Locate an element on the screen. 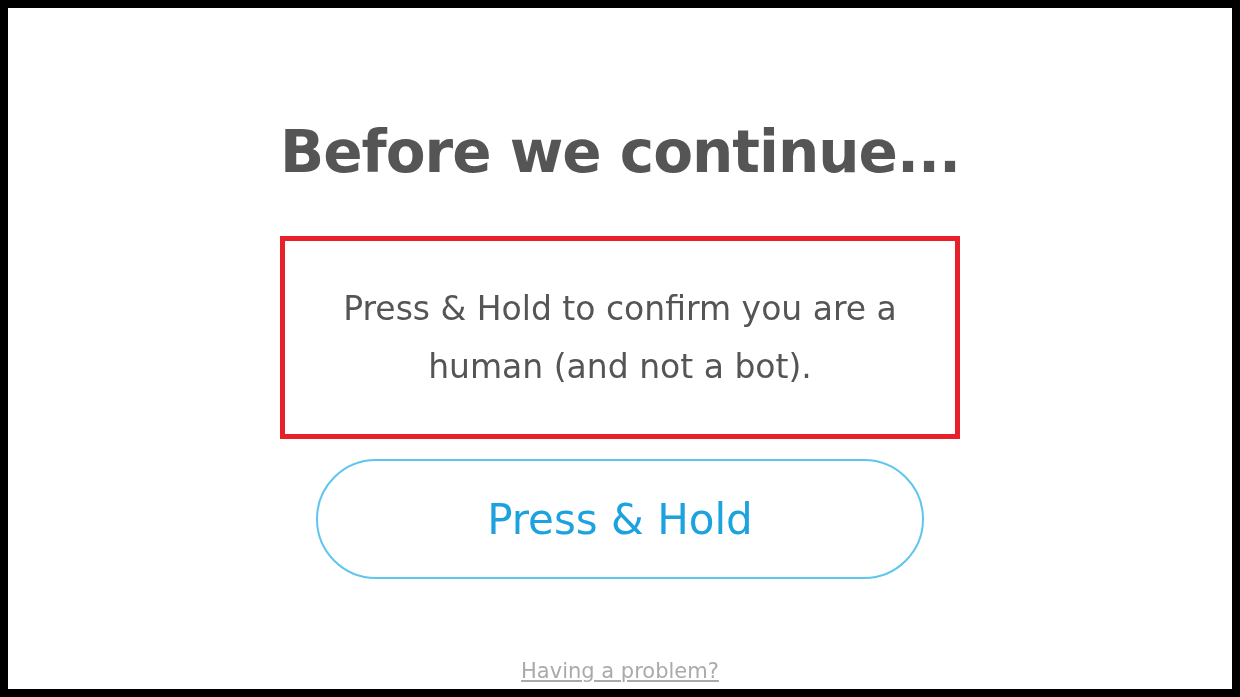 This screenshot has height=697, width=1240. instruction-text: Press & Hold to confirm you are a human (and not a bot). is located at coordinates (620, 337).